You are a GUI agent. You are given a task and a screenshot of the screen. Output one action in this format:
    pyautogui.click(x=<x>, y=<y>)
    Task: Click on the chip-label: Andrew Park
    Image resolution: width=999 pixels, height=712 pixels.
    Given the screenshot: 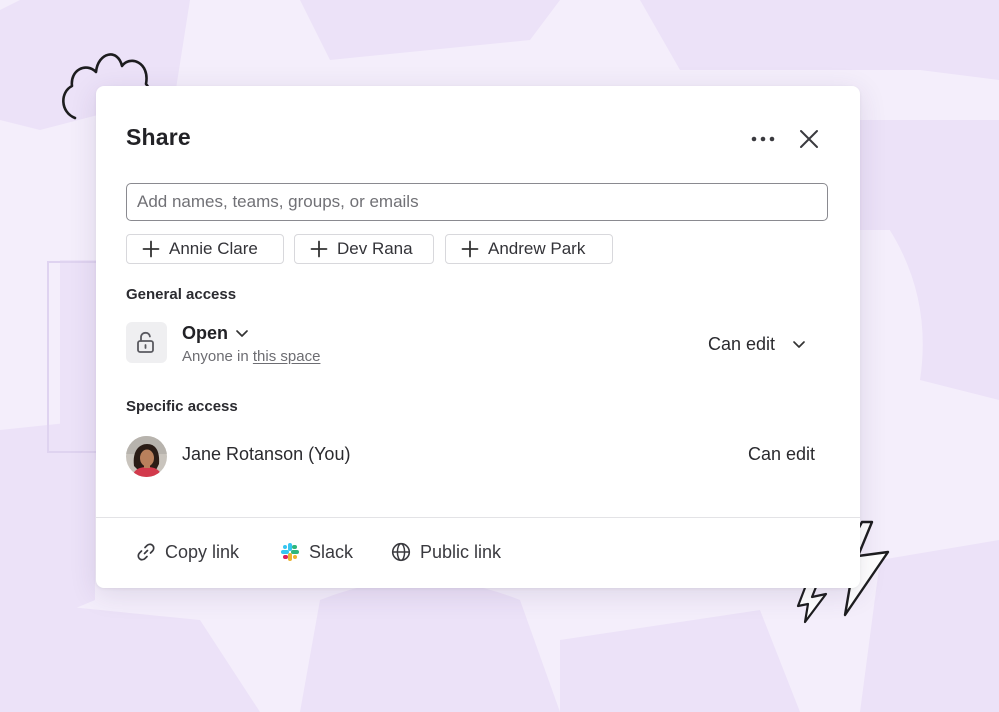 What is the action you would take?
    pyautogui.click(x=537, y=248)
    